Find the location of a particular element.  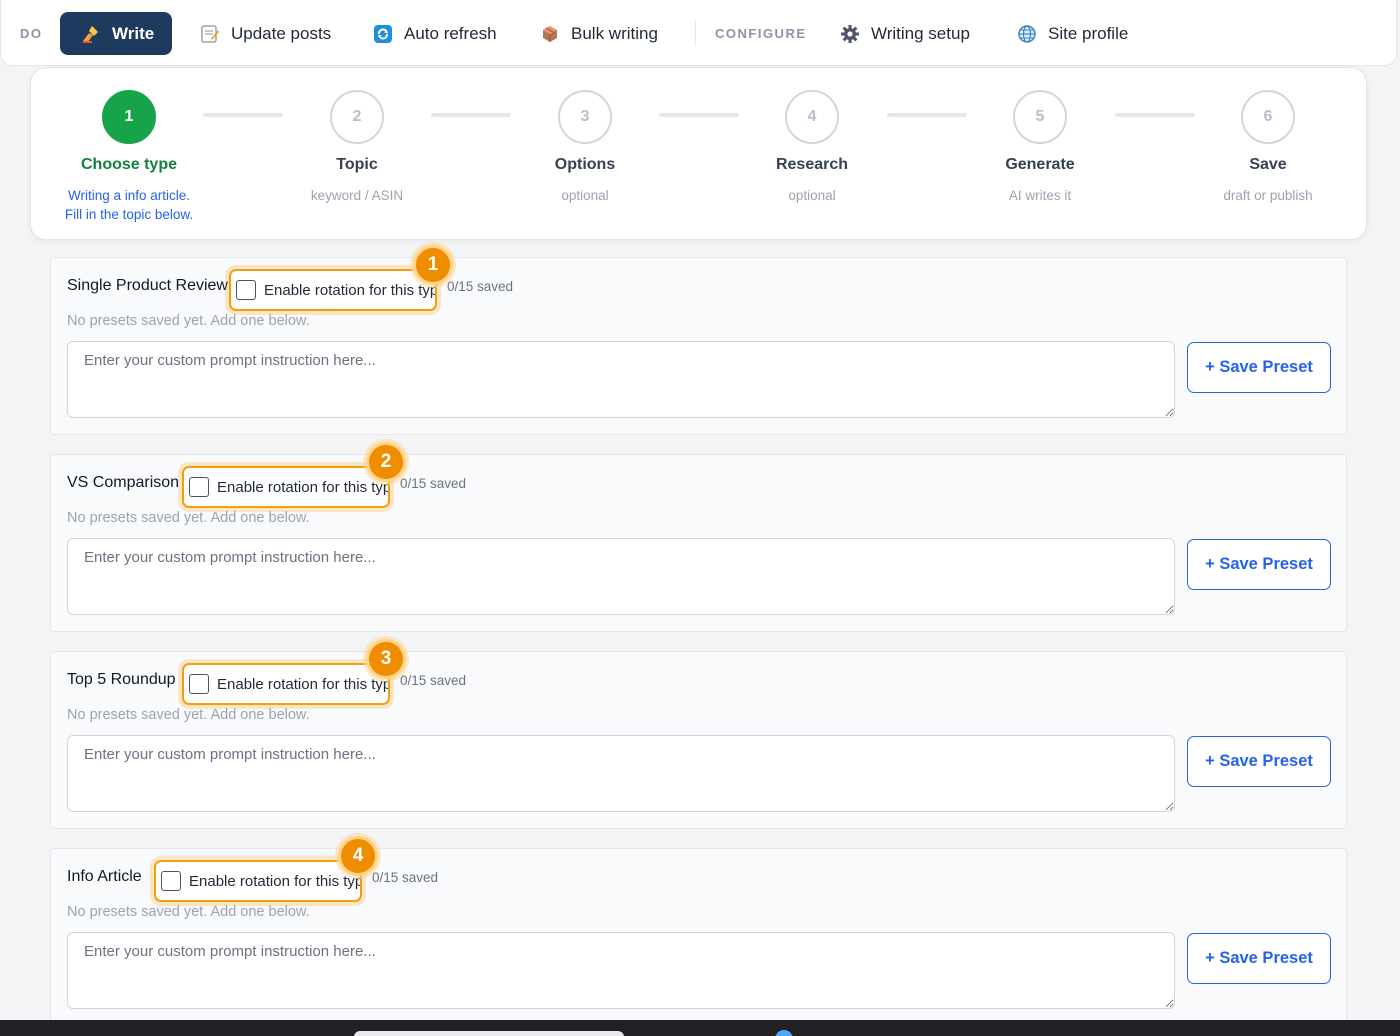

nav-bulk-writing-label: Bulk writing is located at coordinates (614, 33).